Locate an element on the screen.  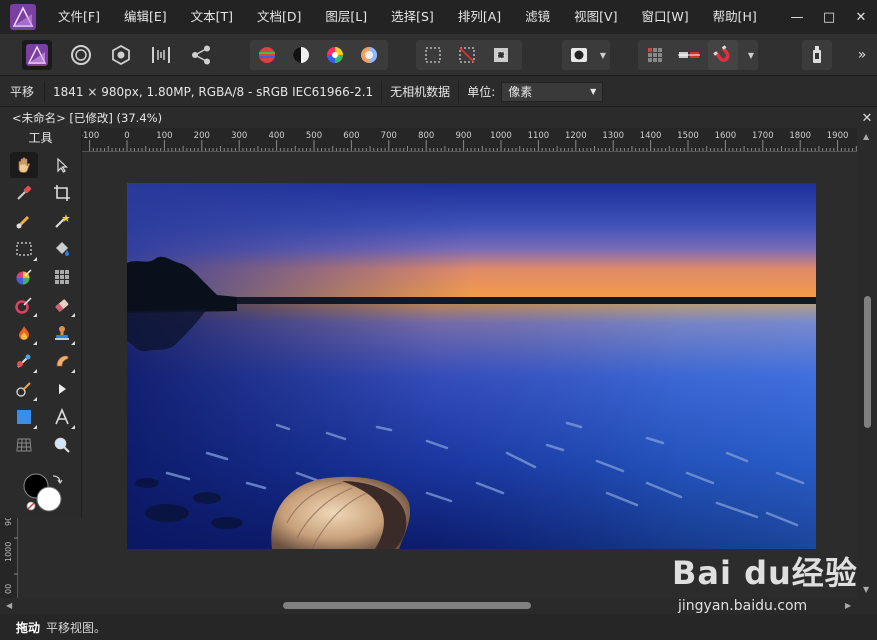
pen-tool is located at coordinates (24, 389).